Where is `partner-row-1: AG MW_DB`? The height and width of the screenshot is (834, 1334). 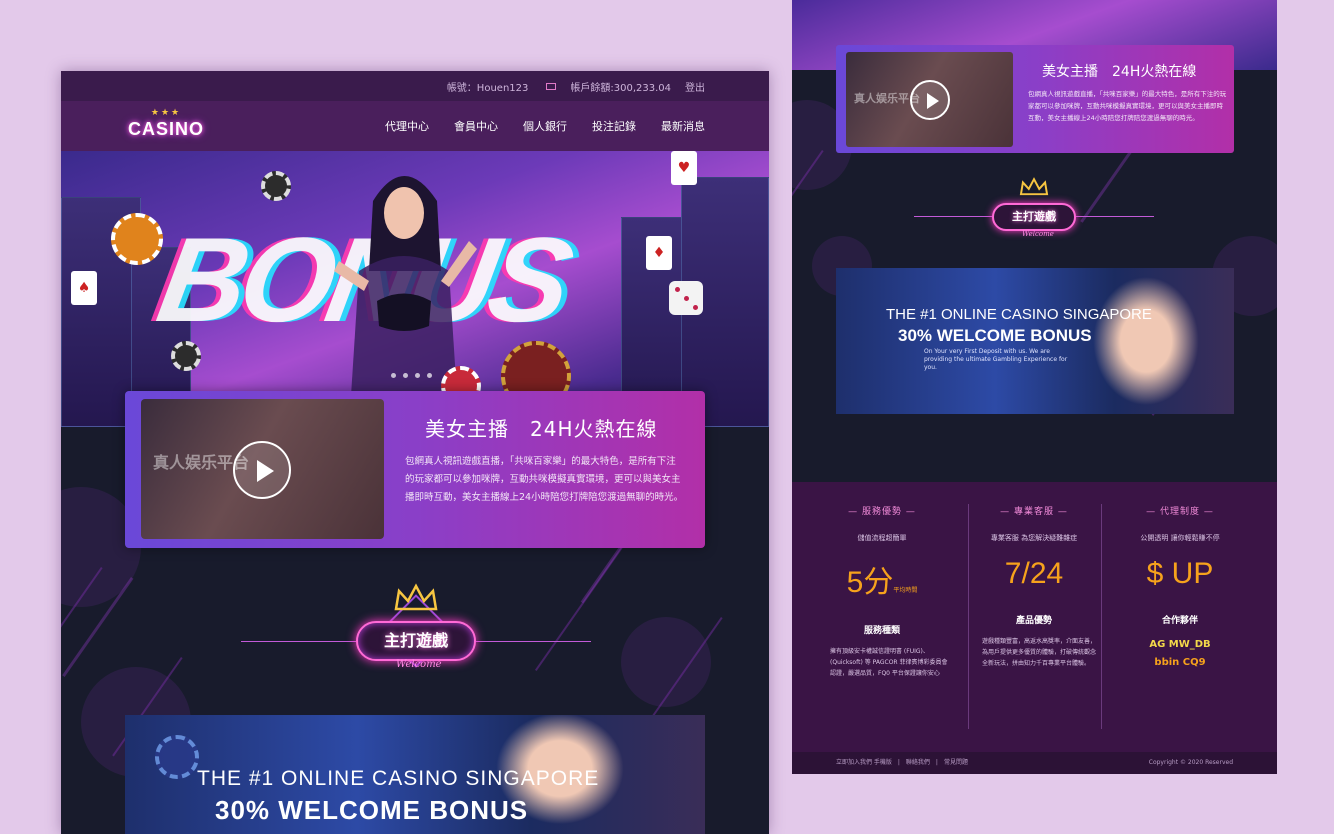
partner-row-1: AG MW_DB is located at coordinates (1180, 644).